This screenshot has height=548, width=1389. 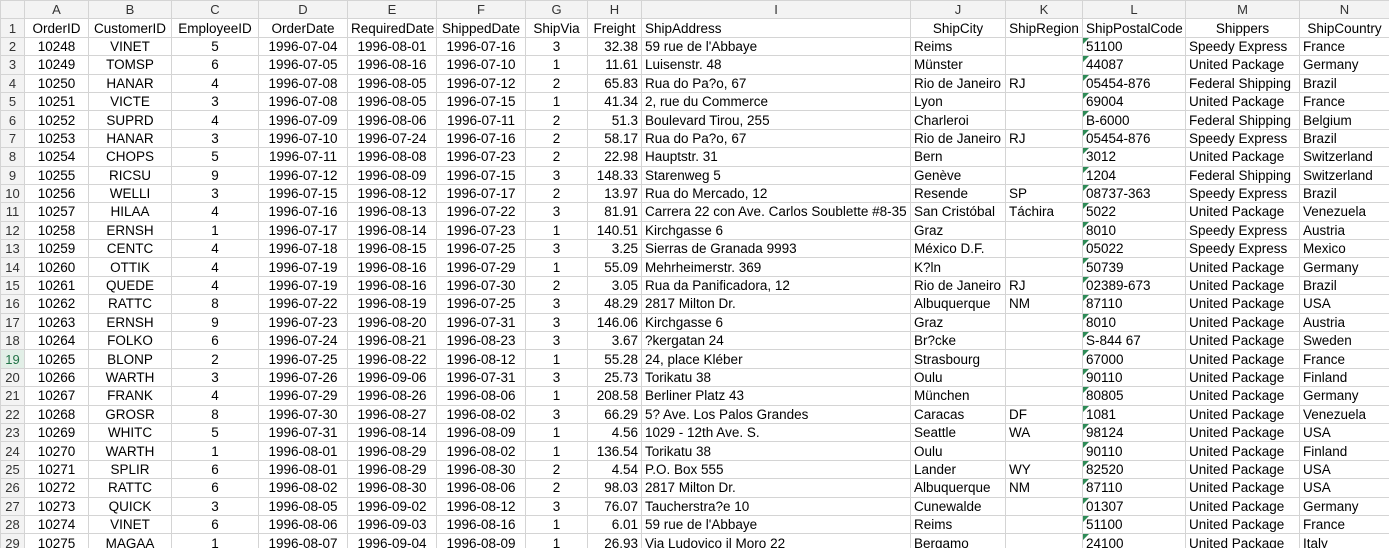 I want to click on grid-cell: 44087, so click(x=1134, y=65).